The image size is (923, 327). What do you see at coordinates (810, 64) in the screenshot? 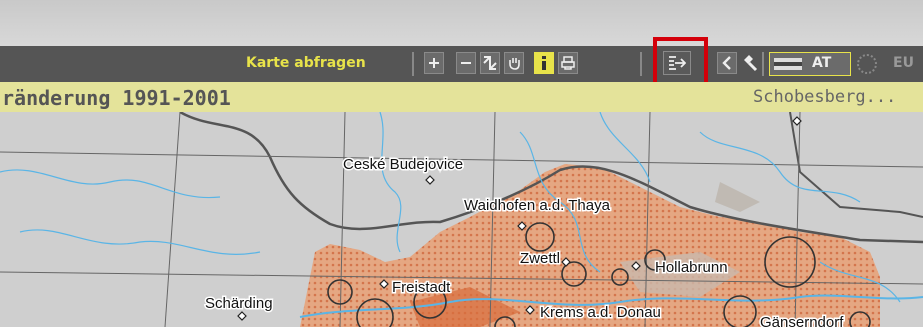
I see `scale-at-button: AT` at bounding box center [810, 64].